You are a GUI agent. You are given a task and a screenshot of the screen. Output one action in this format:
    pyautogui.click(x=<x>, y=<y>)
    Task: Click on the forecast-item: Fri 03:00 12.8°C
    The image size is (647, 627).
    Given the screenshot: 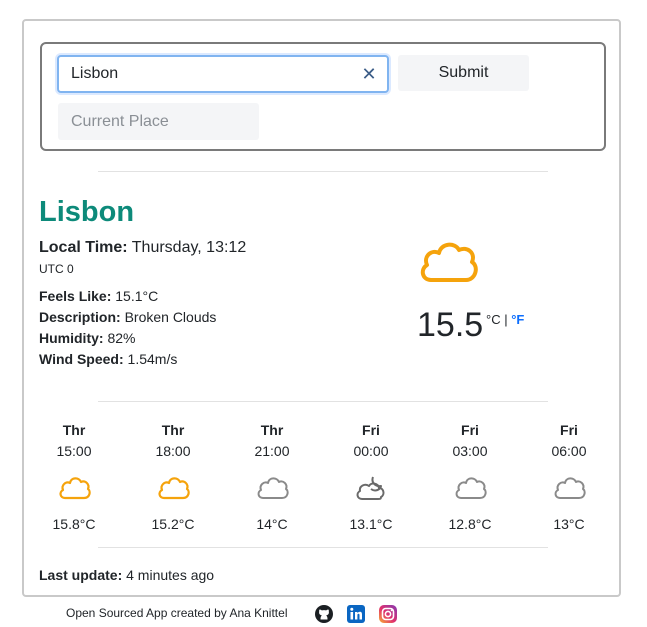 What is the action you would take?
    pyautogui.click(x=470, y=477)
    